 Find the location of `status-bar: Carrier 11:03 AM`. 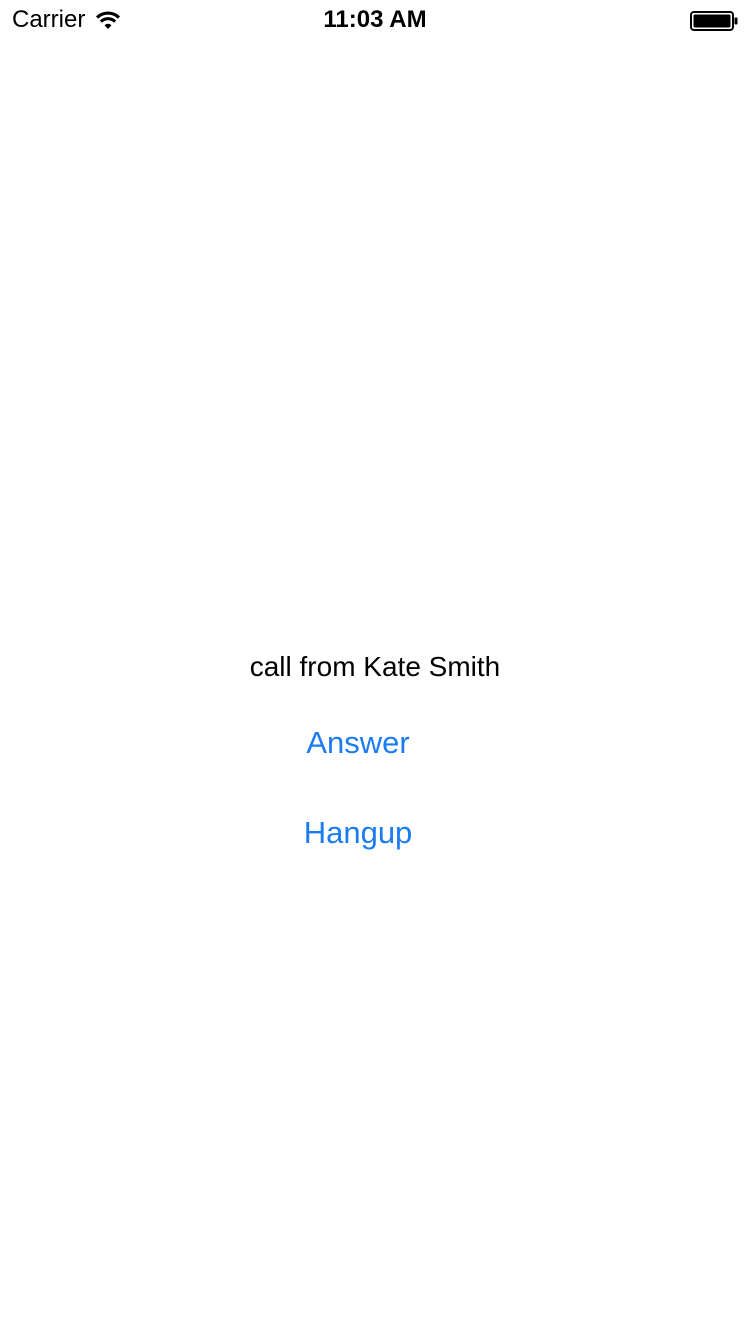

status-bar: Carrier 11:03 AM is located at coordinates (375, 20).